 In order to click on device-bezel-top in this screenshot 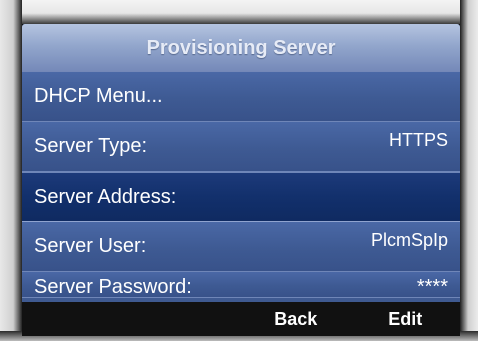, I will do `click(239, 12)`.